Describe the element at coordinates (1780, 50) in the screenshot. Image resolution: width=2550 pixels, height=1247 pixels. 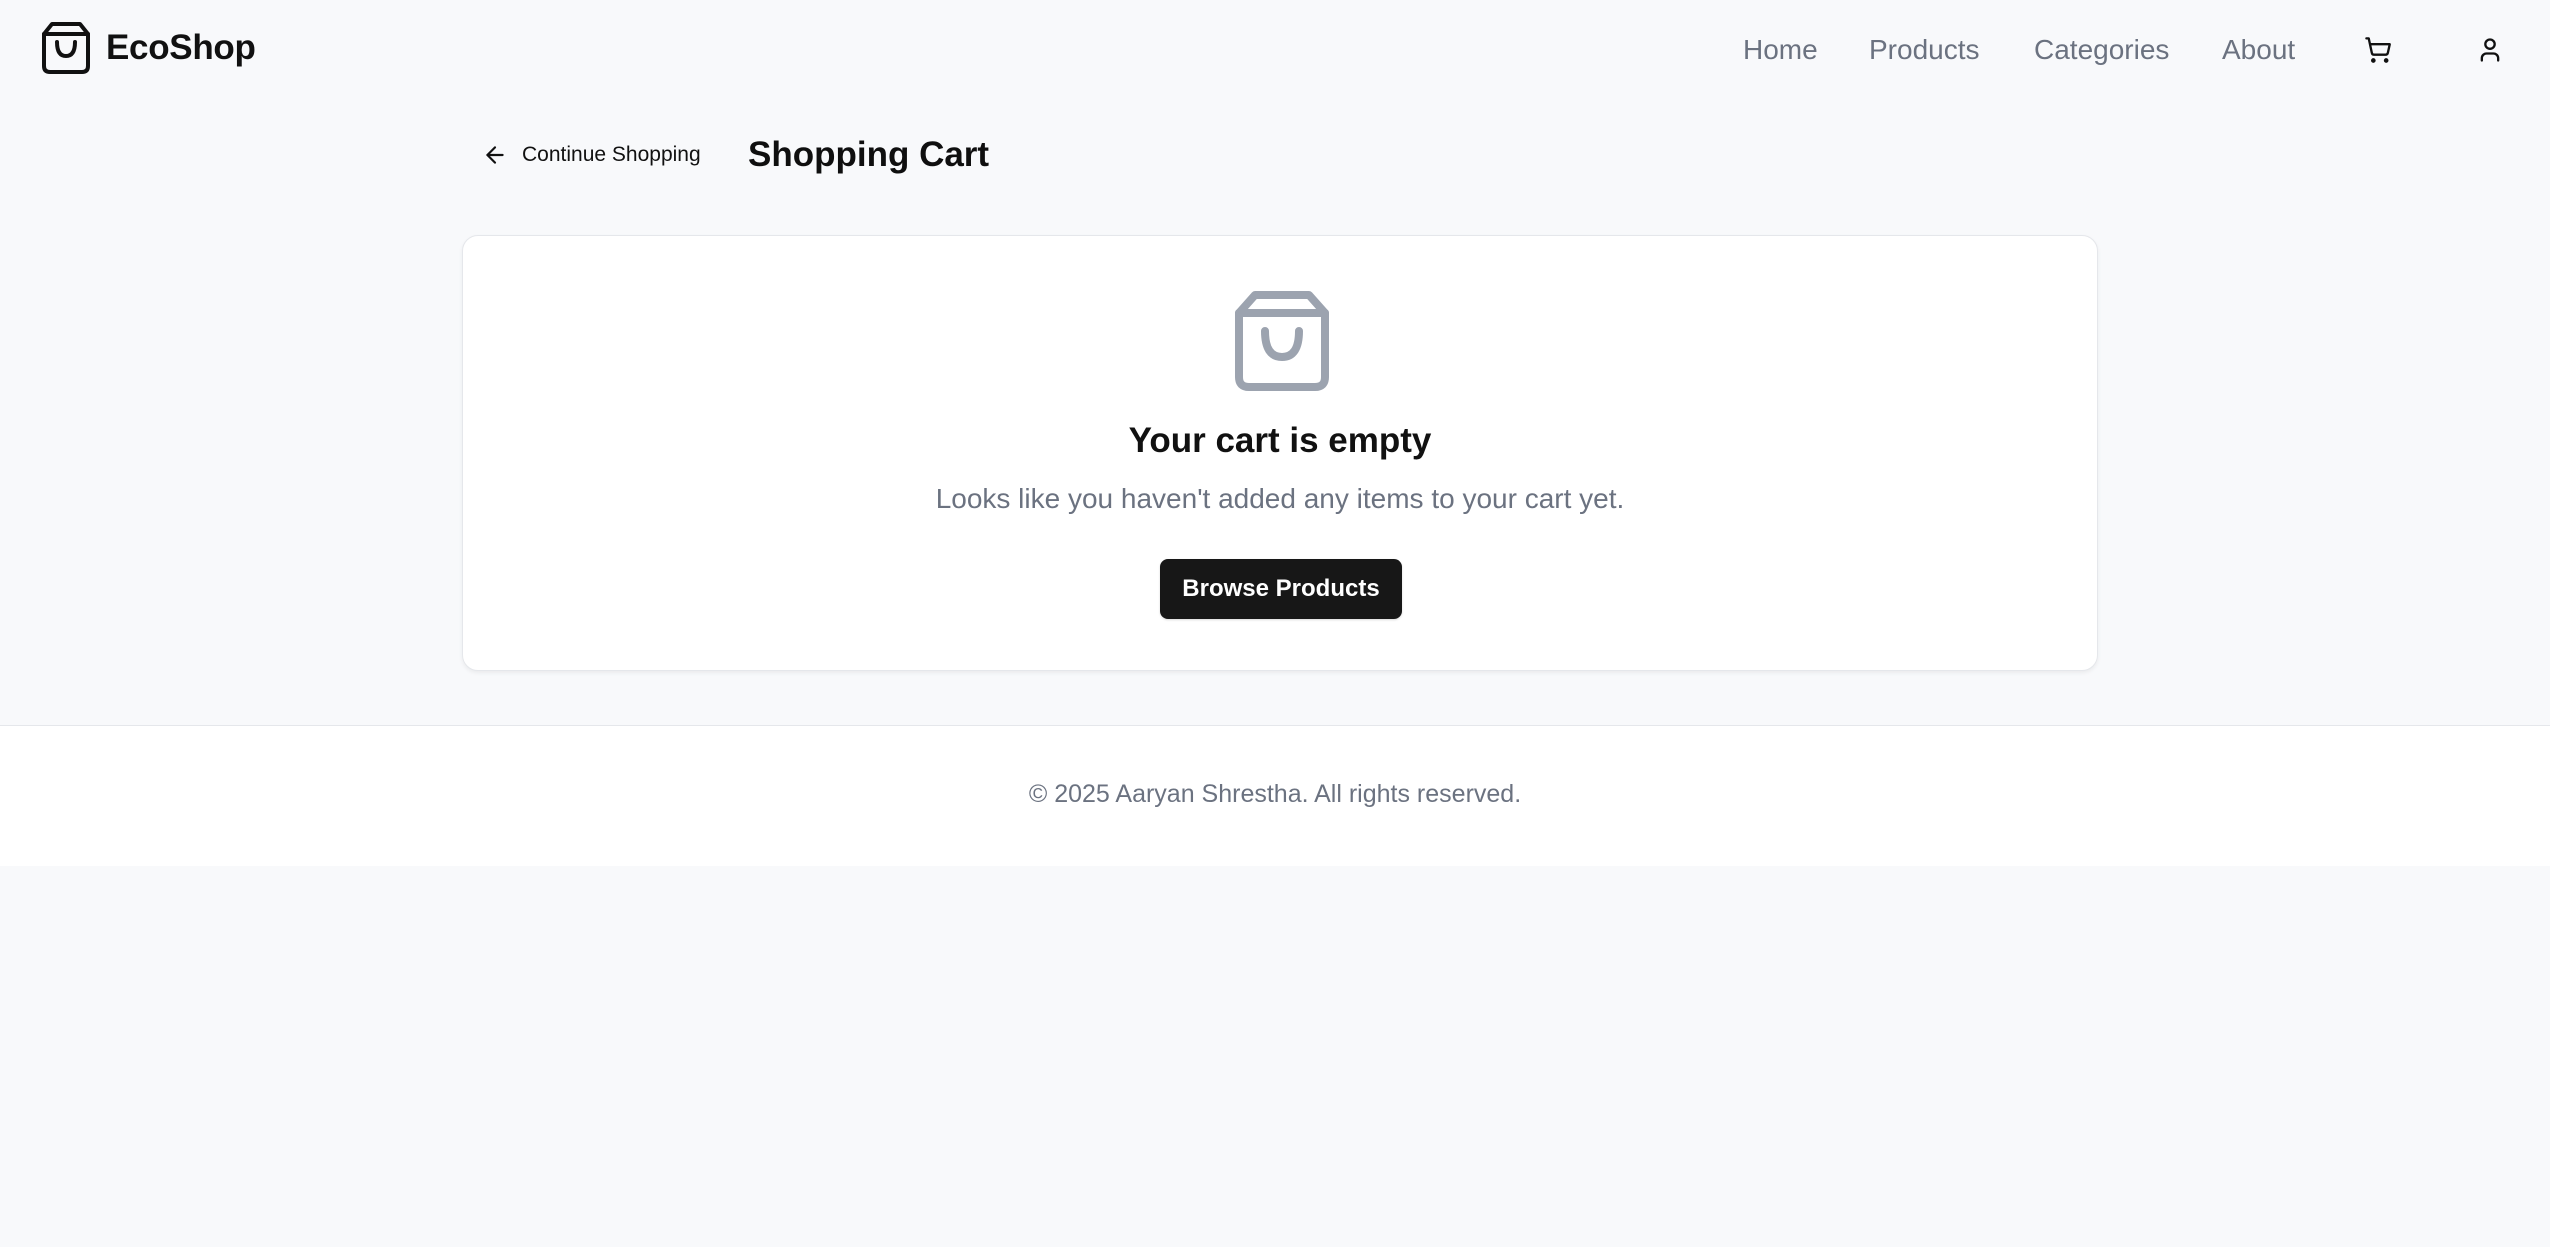
I see `nav-home: Home` at that location.